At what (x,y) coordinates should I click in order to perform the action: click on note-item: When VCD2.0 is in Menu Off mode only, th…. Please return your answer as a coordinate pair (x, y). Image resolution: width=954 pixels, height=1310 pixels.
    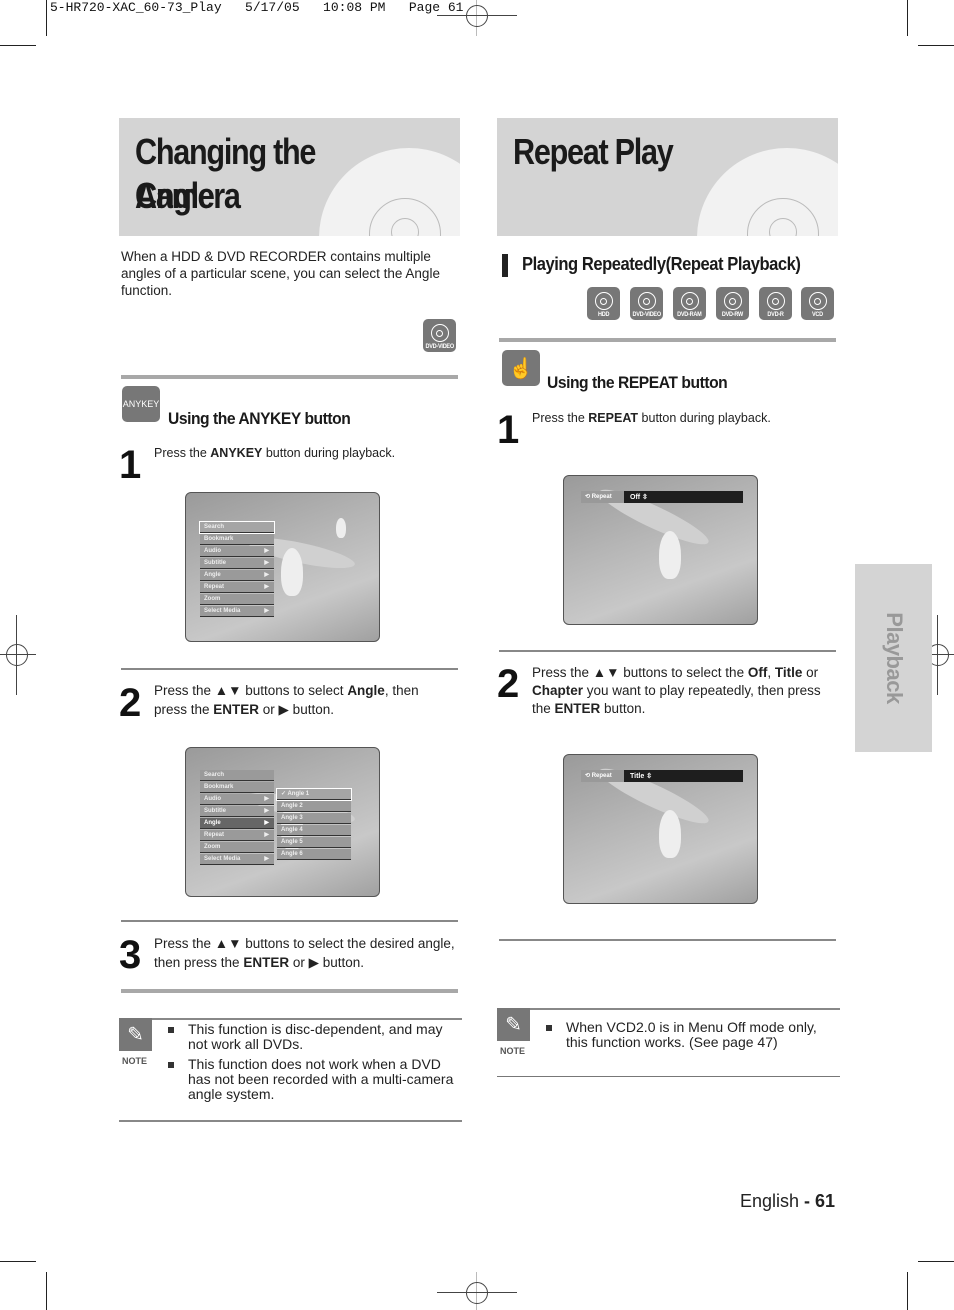
    Looking at the image, I should click on (689, 1035).